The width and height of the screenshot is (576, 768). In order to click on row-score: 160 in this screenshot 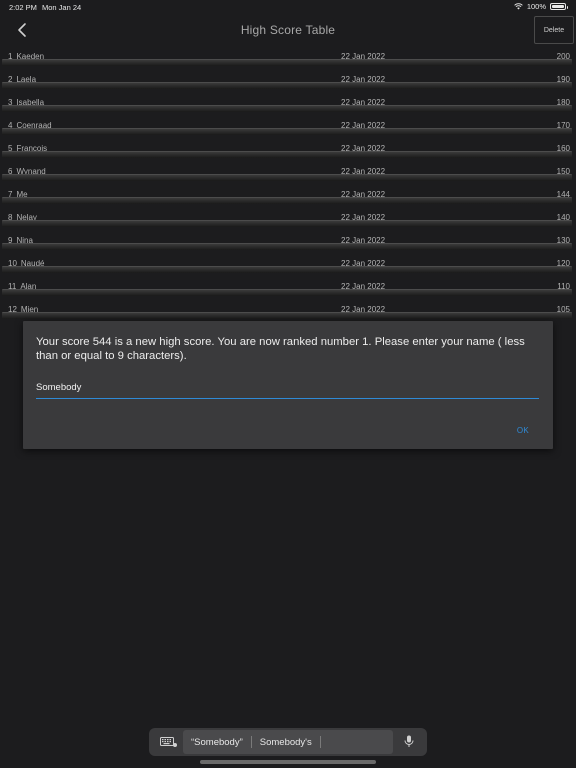, I will do `click(563, 148)`.